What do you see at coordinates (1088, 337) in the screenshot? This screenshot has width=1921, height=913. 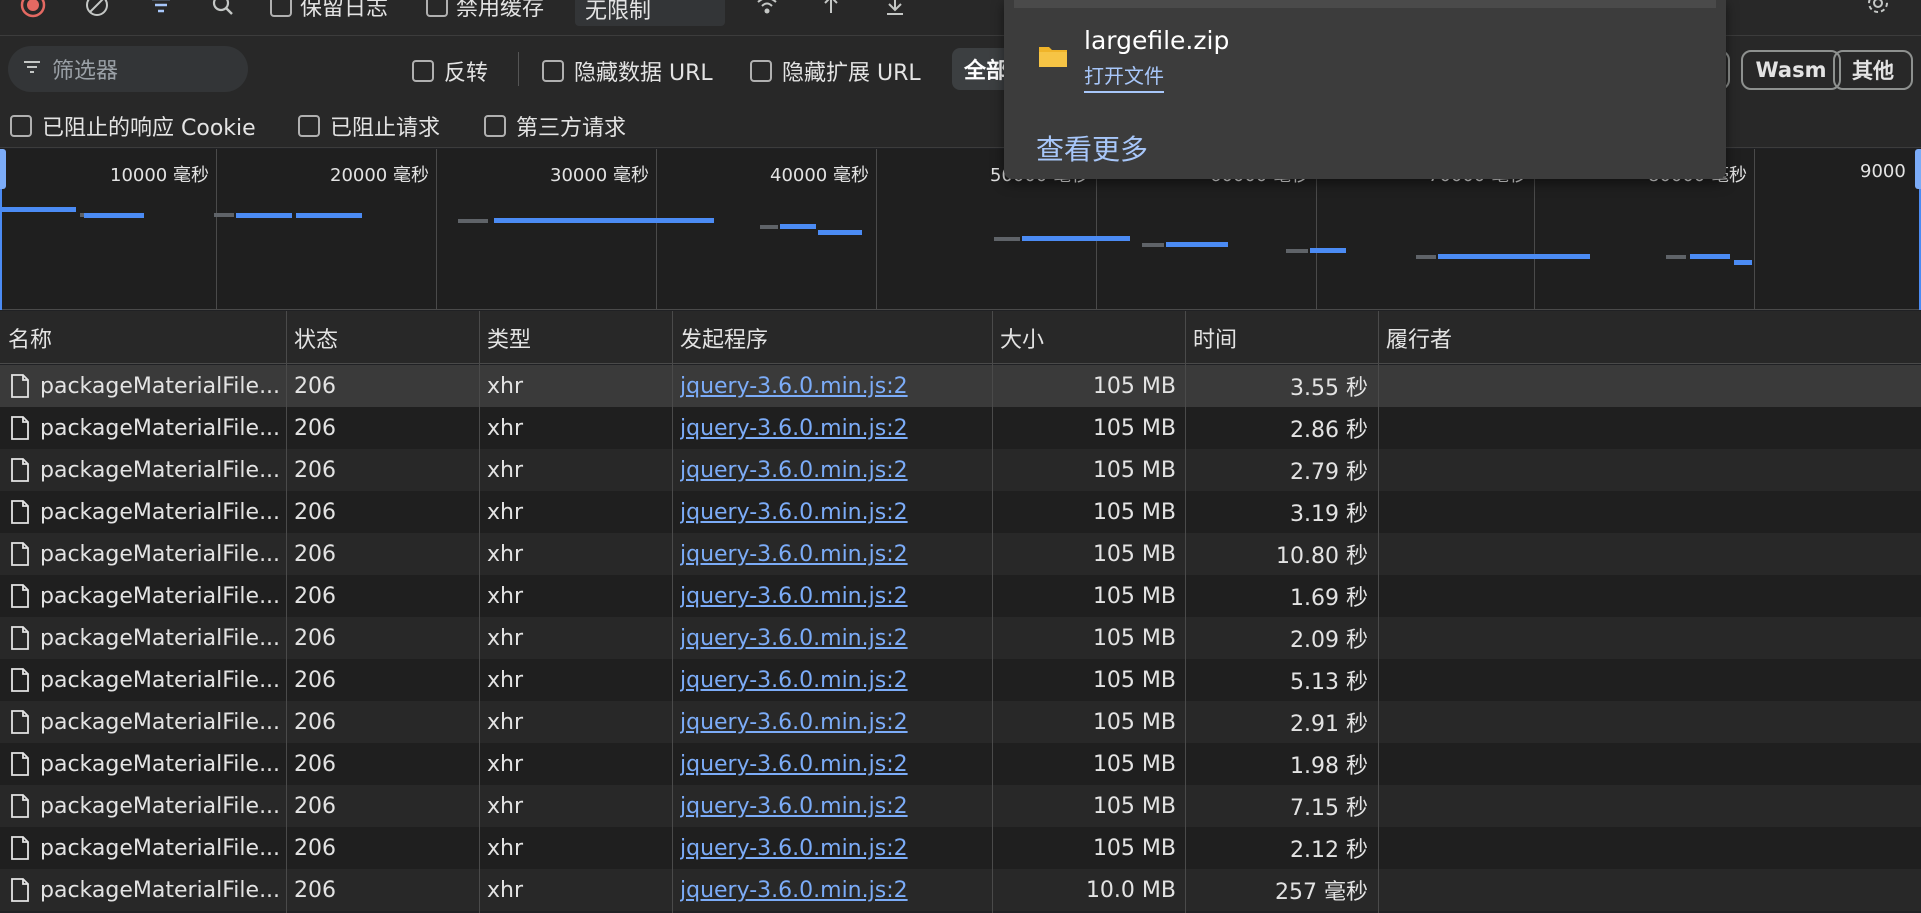 I see `column-header-size: 大小` at bounding box center [1088, 337].